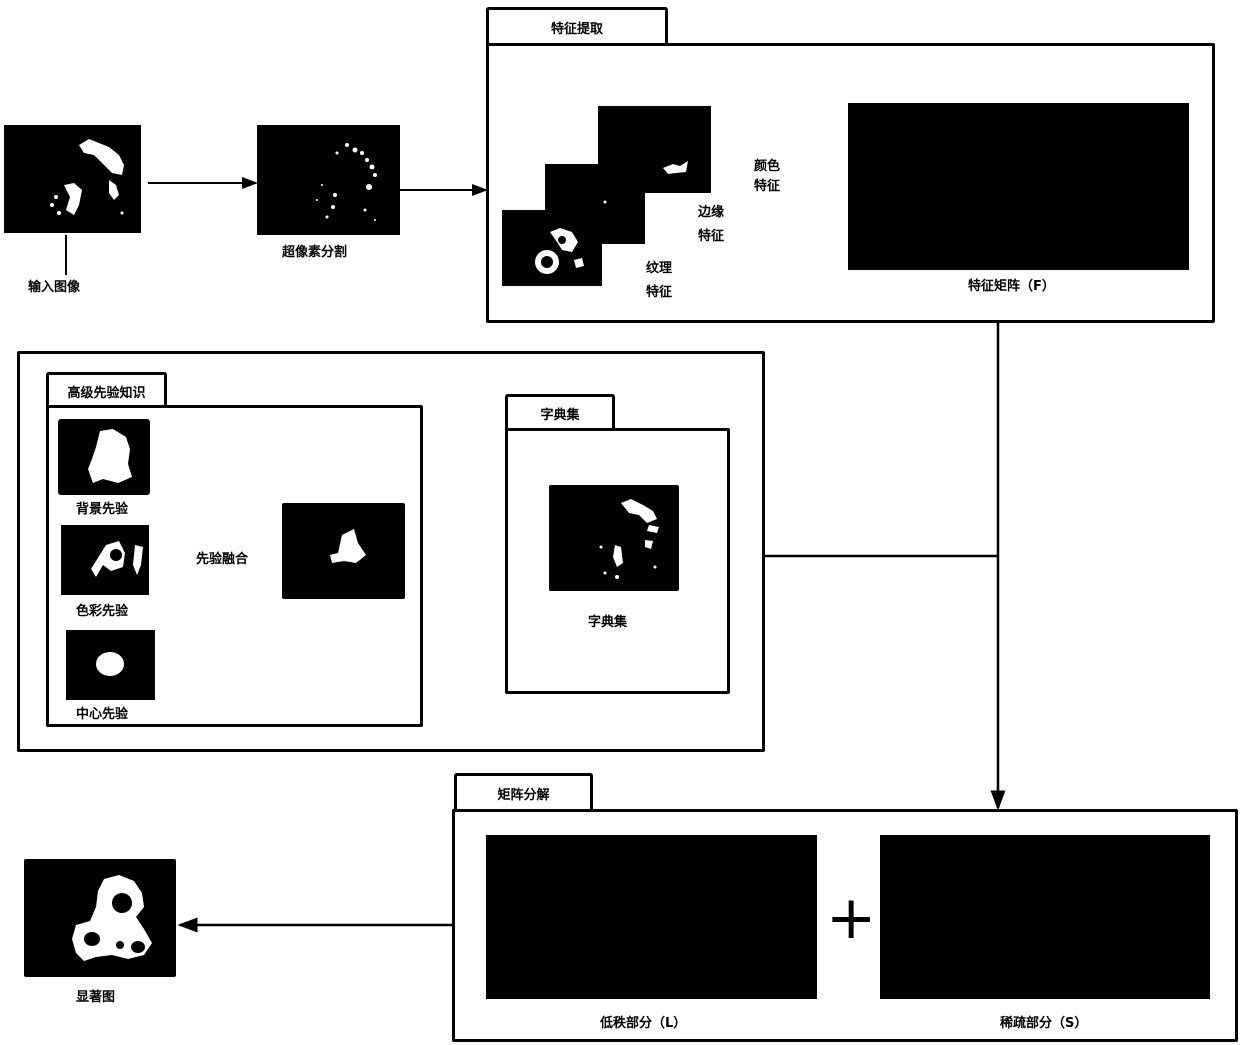 The height and width of the screenshot is (1045, 1240). What do you see at coordinates (643, 1023) in the screenshot?
I see `low-rank-label: 低秩部分（L）` at bounding box center [643, 1023].